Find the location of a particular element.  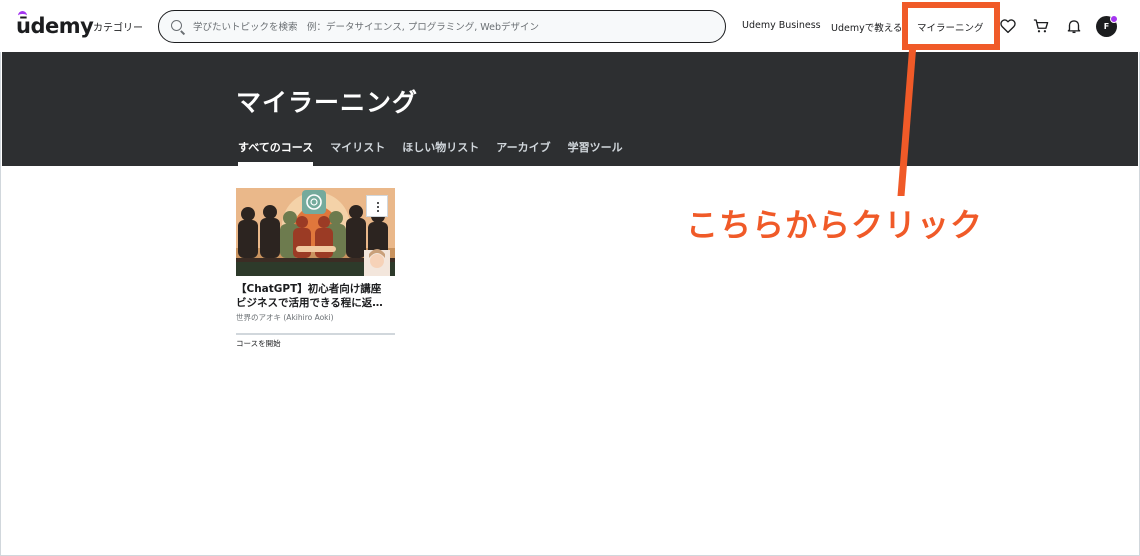

heart-icon is located at coordinates (1008, 26).